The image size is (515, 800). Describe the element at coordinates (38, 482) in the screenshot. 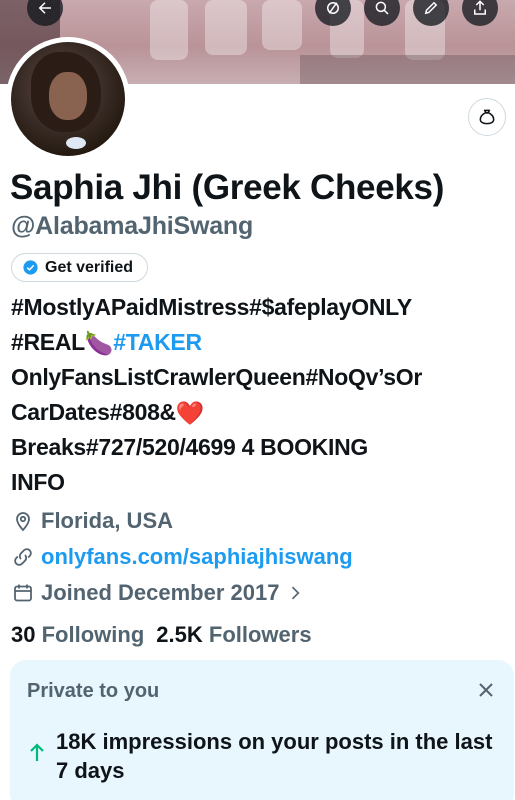

I see `bio-line: INFO` at that location.